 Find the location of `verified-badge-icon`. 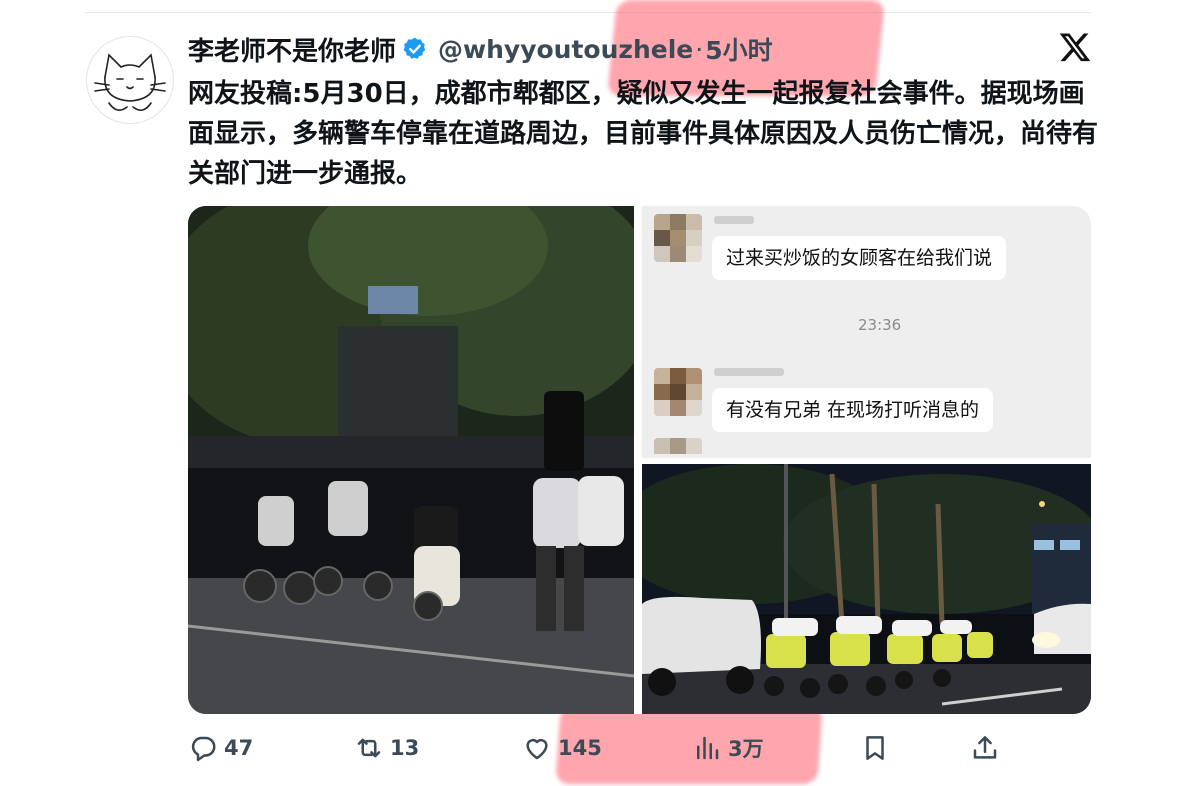

verified-badge-icon is located at coordinates (414, 48).